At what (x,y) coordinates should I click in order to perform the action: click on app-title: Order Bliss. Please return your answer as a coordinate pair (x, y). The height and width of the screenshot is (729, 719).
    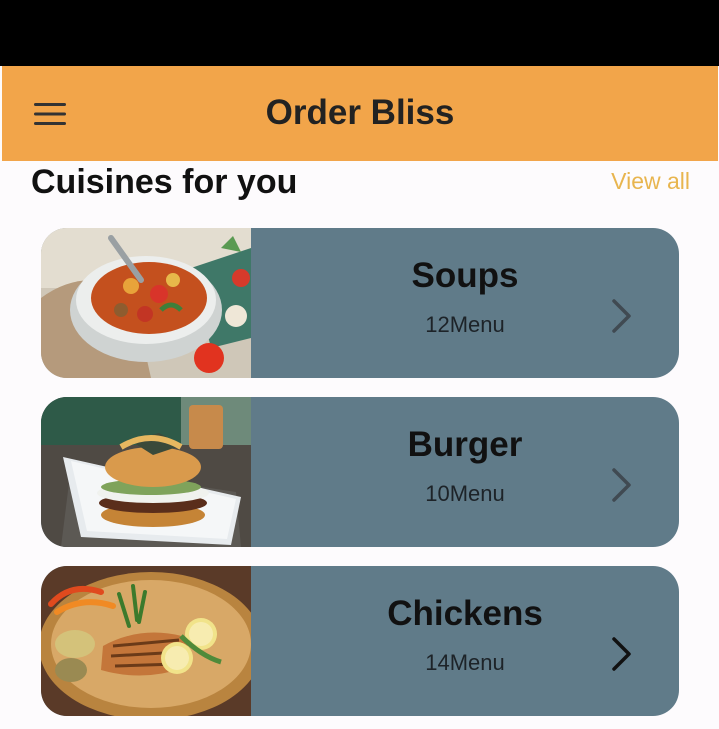
    Looking at the image, I should click on (360, 112).